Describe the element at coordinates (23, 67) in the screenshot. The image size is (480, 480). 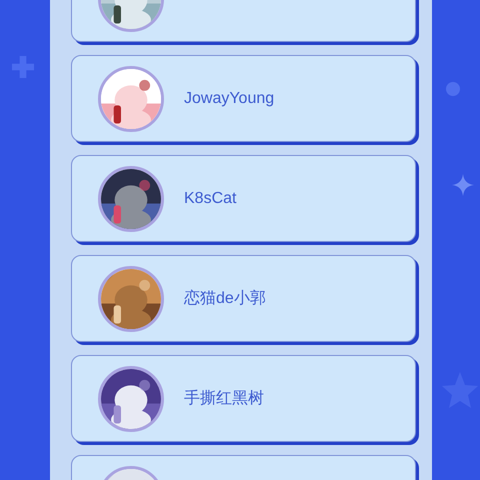
I see `plus-icon` at that location.